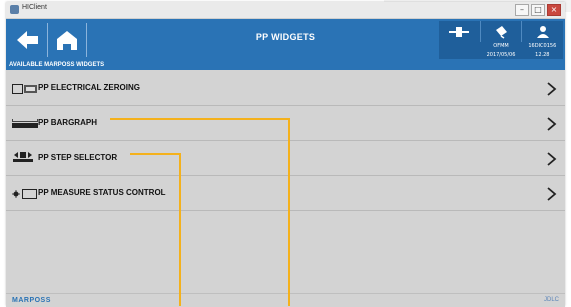  I want to click on status-date: 2017/05/06, so click(501, 55).